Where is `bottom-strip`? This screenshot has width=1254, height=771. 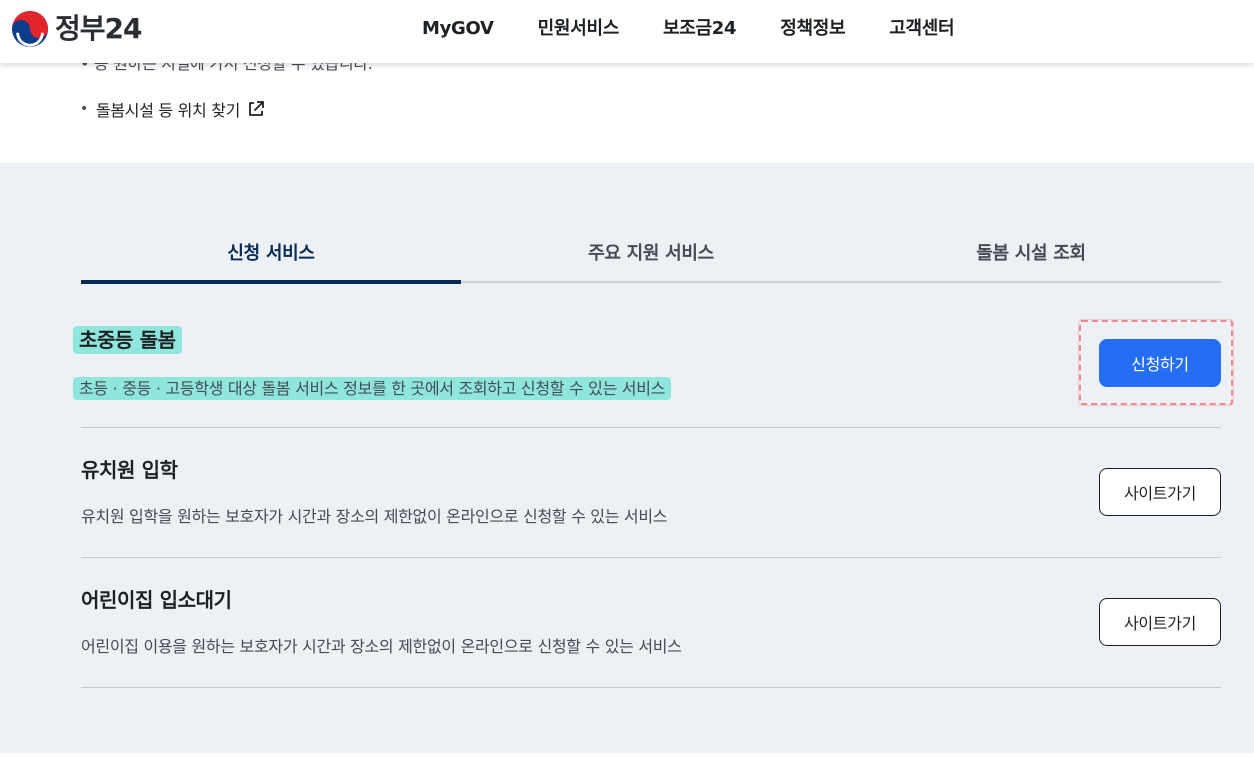 bottom-strip is located at coordinates (627, 762).